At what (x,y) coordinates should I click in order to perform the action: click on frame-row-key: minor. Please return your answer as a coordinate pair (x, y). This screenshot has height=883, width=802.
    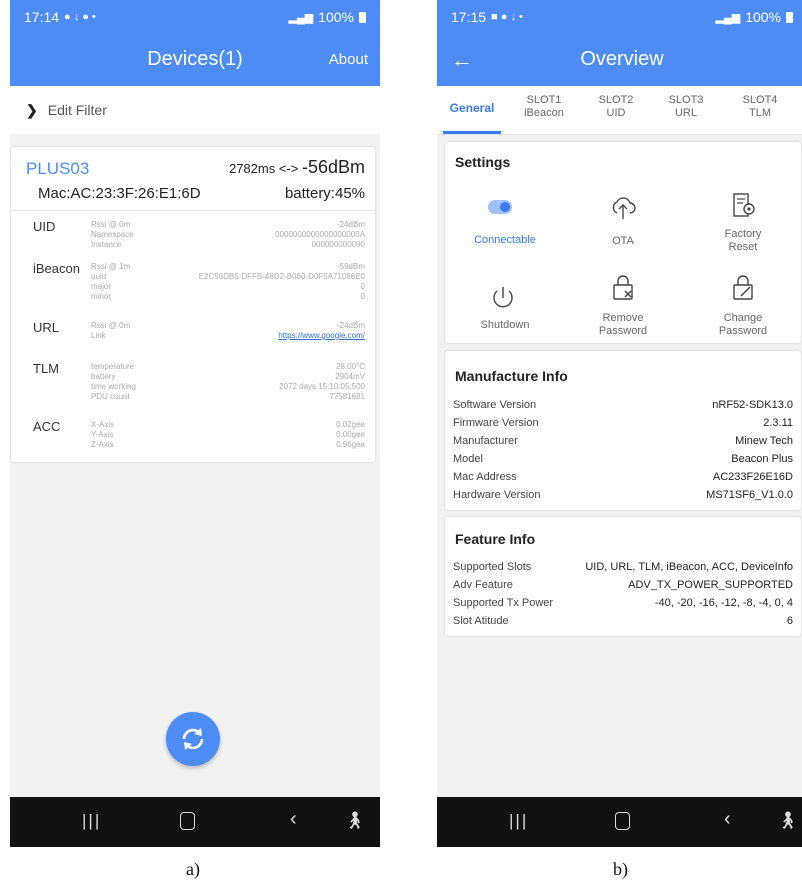
    Looking at the image, I should click on (101, 296).